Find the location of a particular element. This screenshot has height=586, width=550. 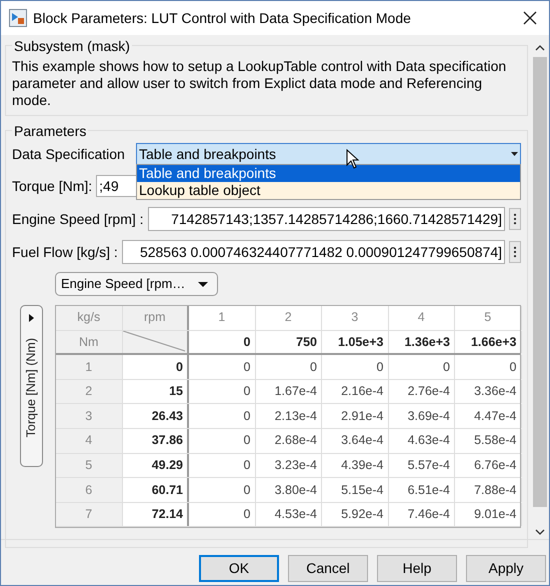

row-number: 3 is located at coordinates (89, 416).